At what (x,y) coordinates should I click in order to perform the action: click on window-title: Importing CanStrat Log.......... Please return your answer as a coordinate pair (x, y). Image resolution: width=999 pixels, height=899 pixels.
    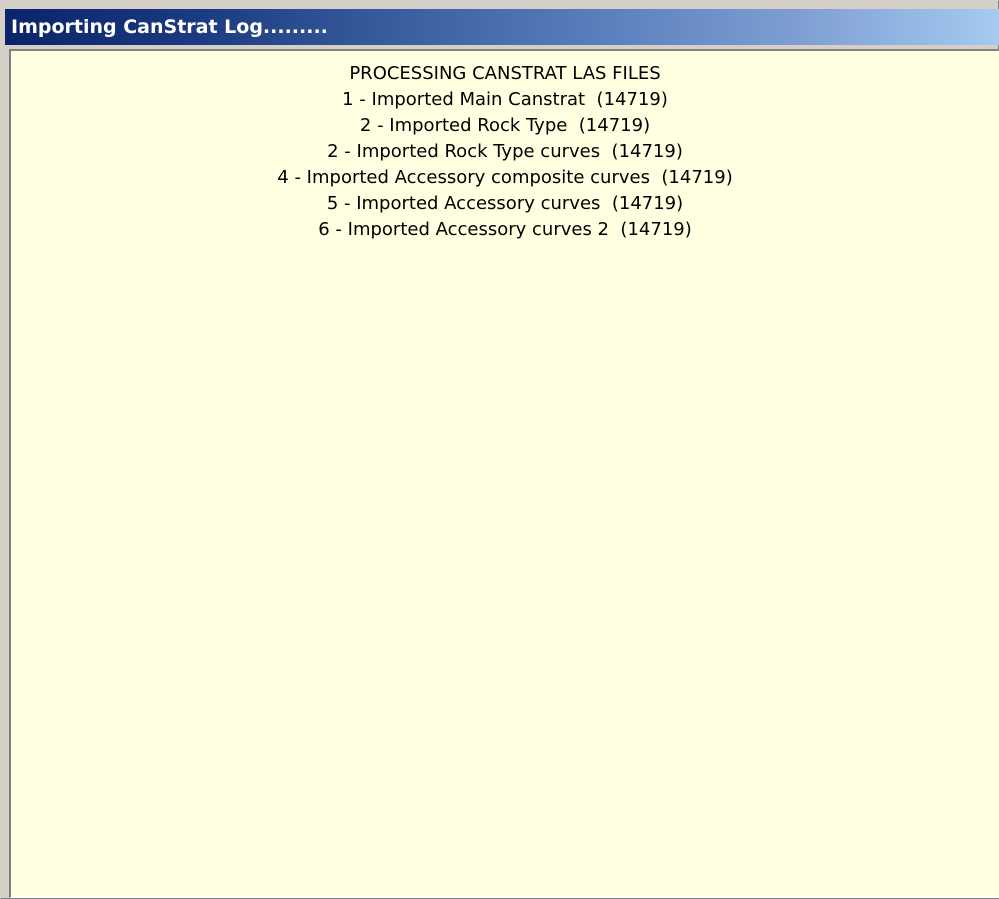
    Looking at the image, I should click on (169, 27).